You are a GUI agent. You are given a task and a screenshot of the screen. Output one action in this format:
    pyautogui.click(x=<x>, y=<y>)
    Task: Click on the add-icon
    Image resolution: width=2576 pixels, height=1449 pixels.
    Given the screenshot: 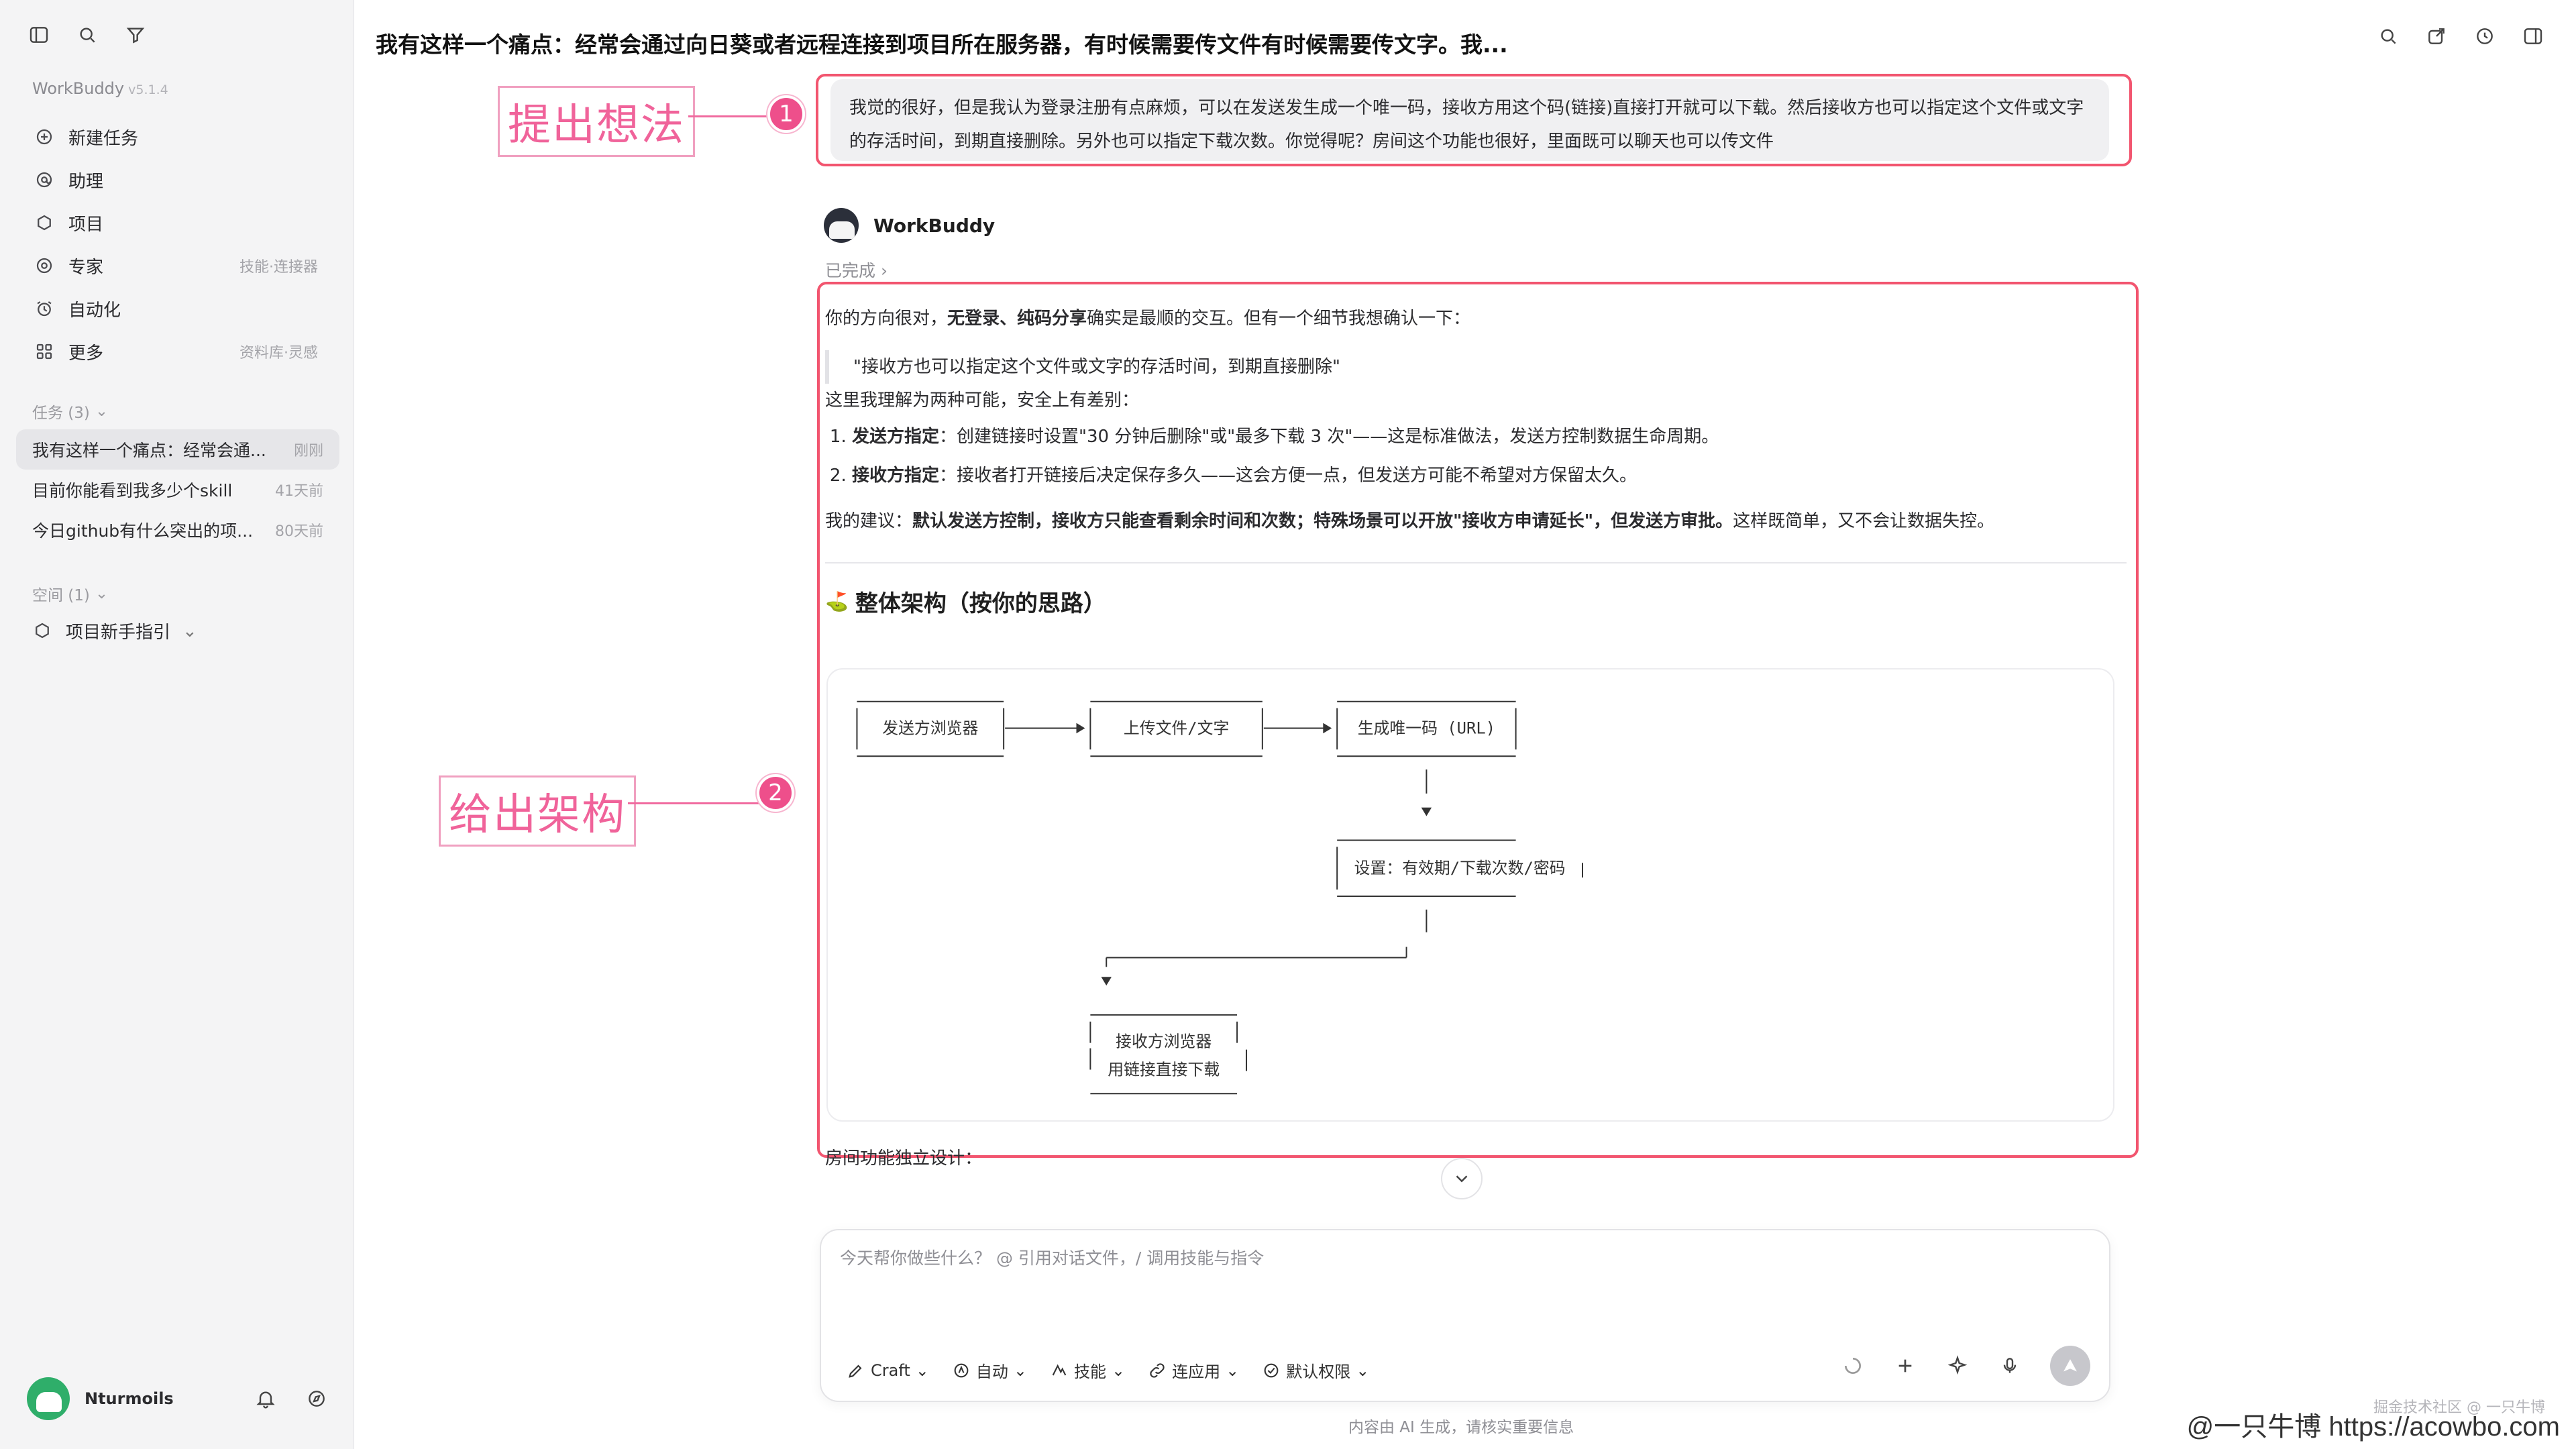 What is the action you would take?
    pyautogui.click(x=1905, y=1366)
    